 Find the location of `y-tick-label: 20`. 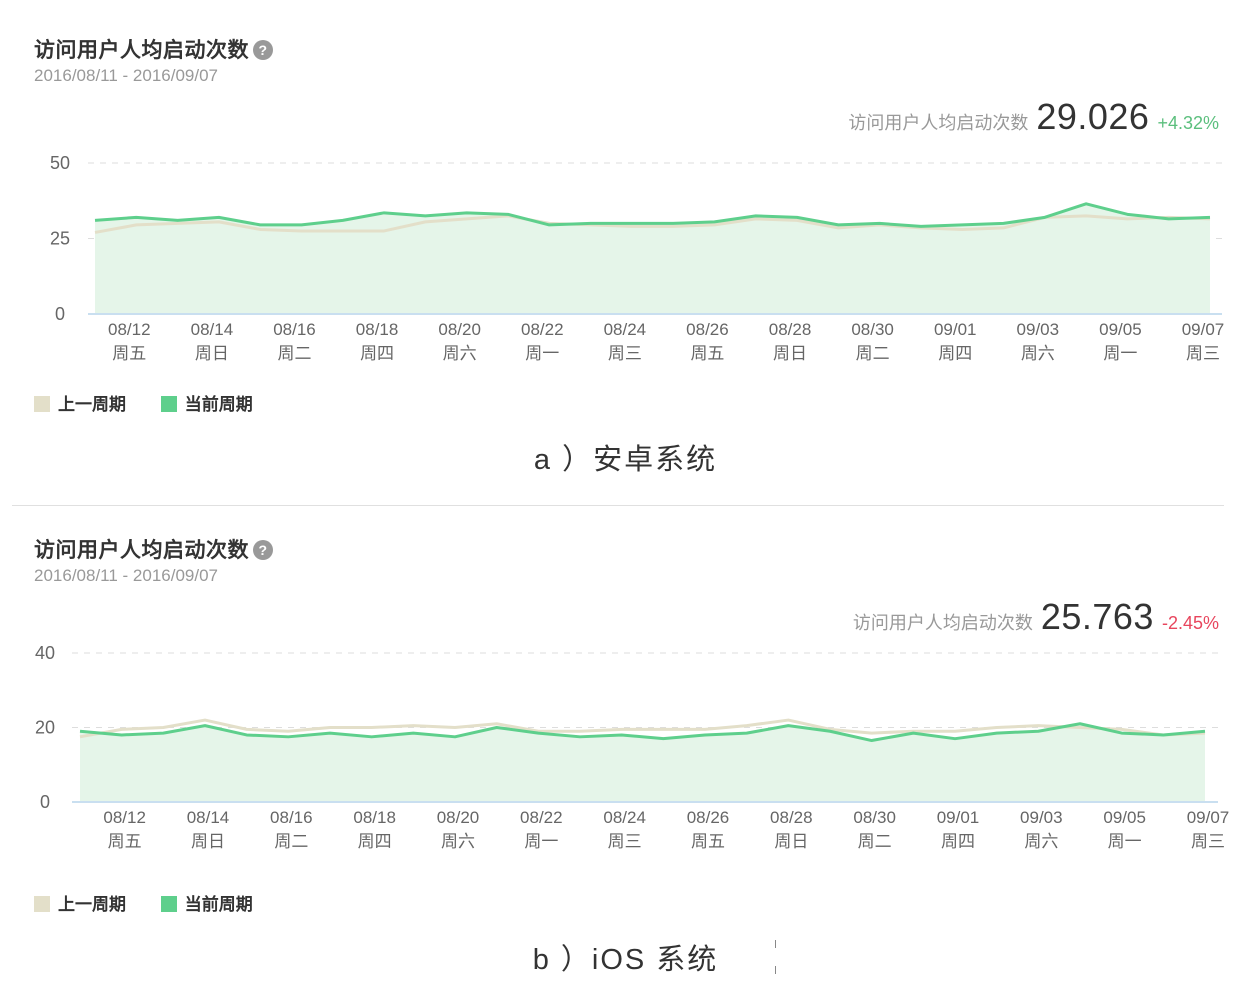

y-tick-label: 20 is located at coordinates (45, 728).